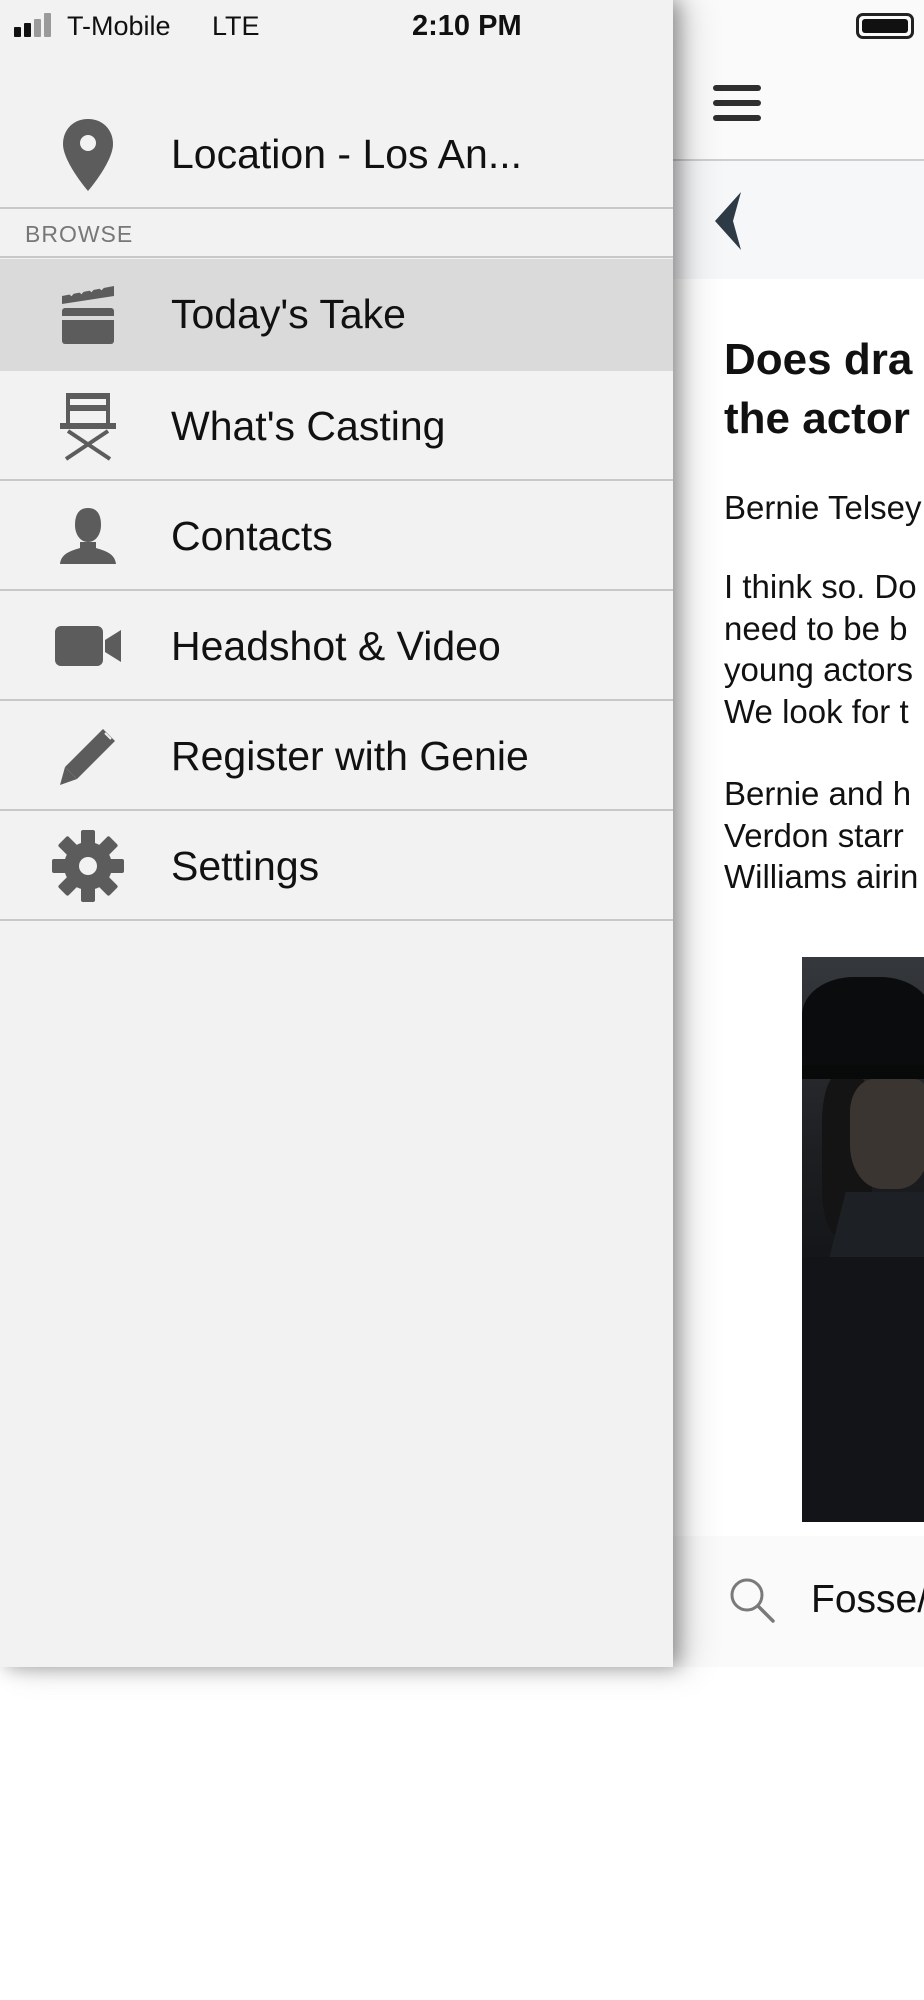 The height and width of the screenshot is (2000, 924). What do you see at coordinates (467, 26) in the screenshot?
I see `status-time: 2:10 PM` at bounding box center [467, 26].